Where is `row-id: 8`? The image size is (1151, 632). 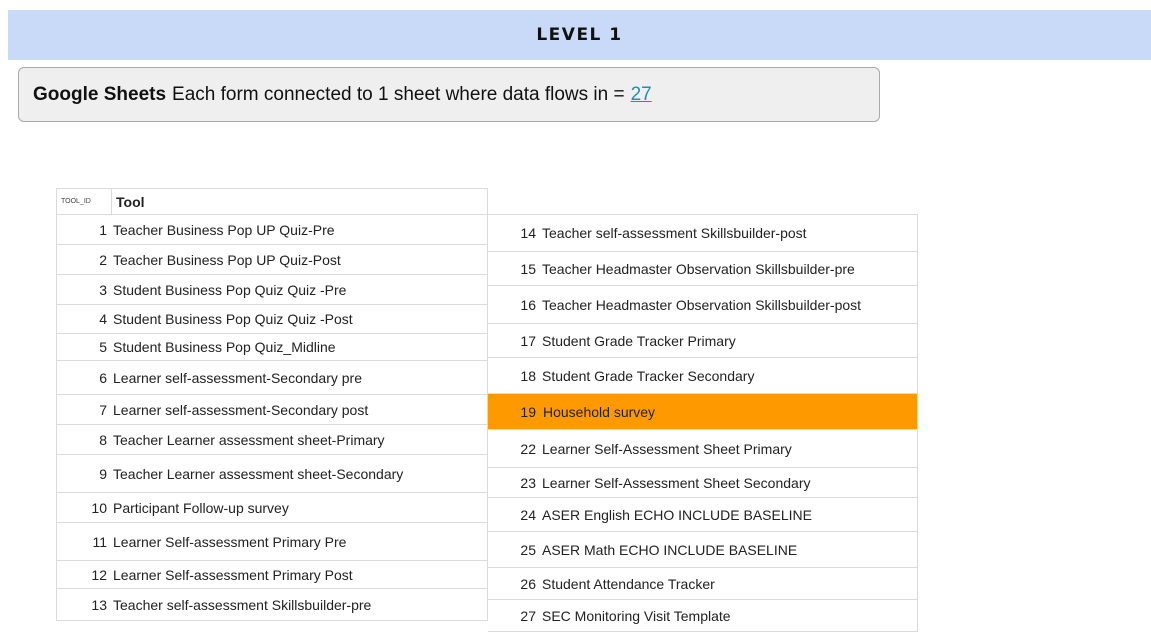 row-id: 8 is located at coordinates (103, 439).